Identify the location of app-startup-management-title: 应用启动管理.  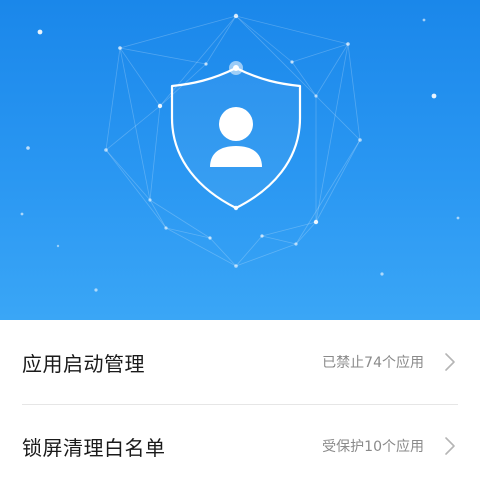
(83, 363).